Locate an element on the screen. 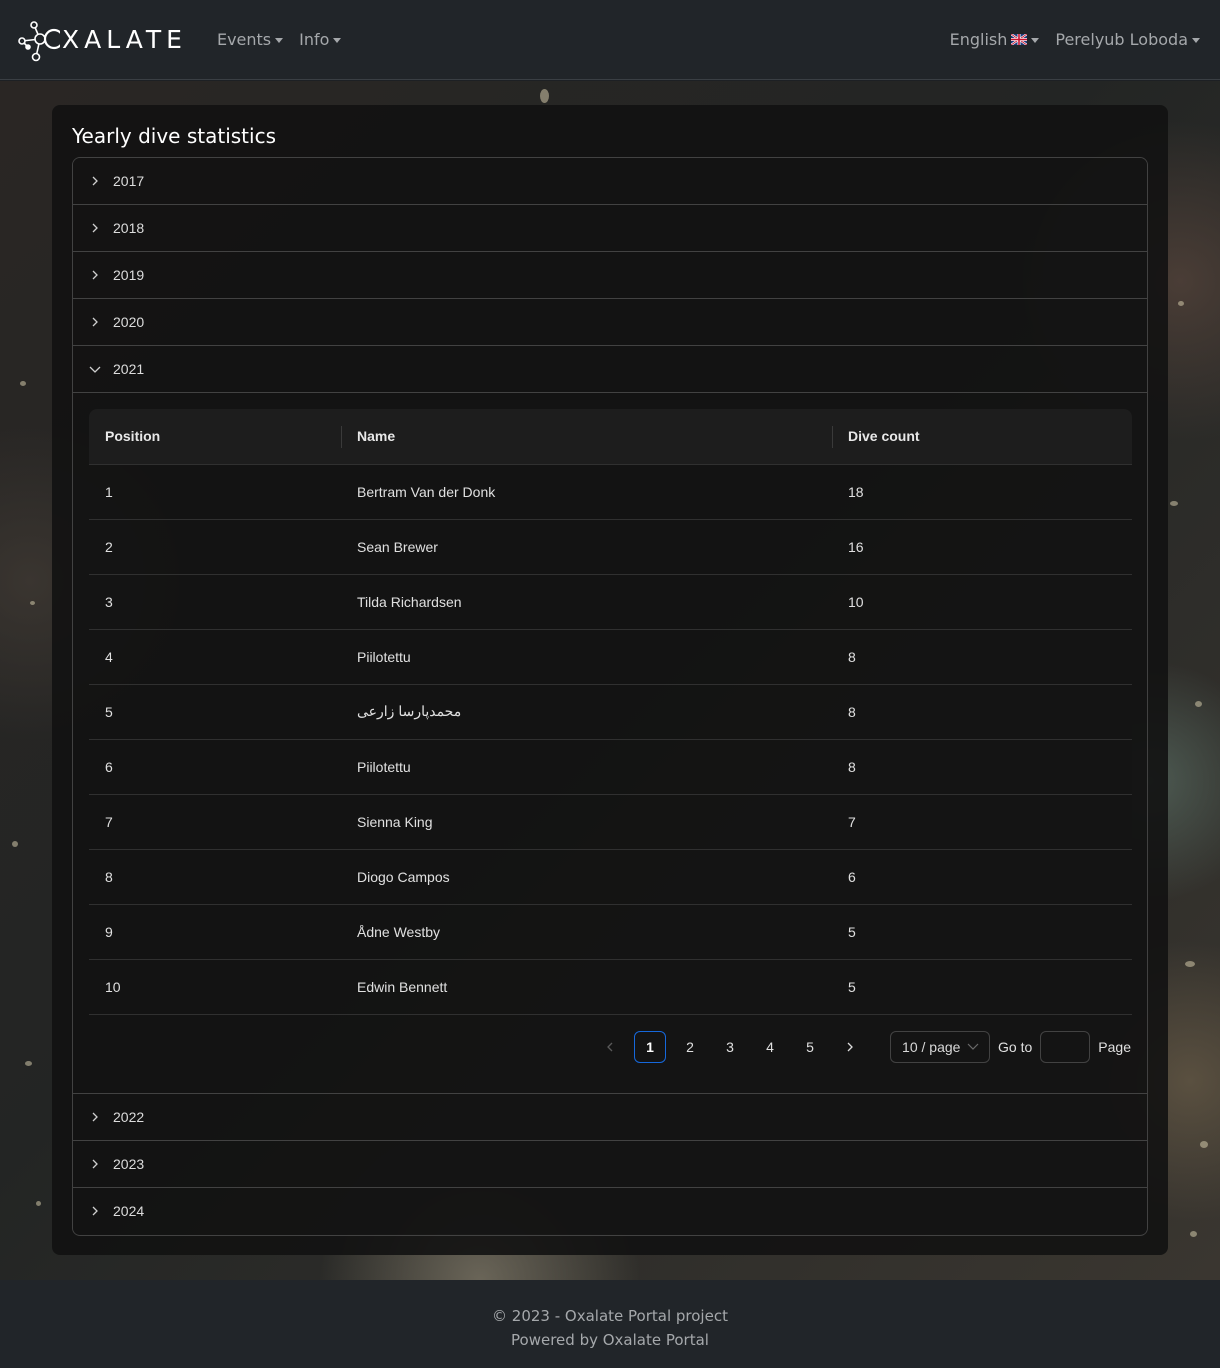 This screenshot has height=1368, width=1220. page-size-value: 10 / page is located at coordinates (931, 1046).